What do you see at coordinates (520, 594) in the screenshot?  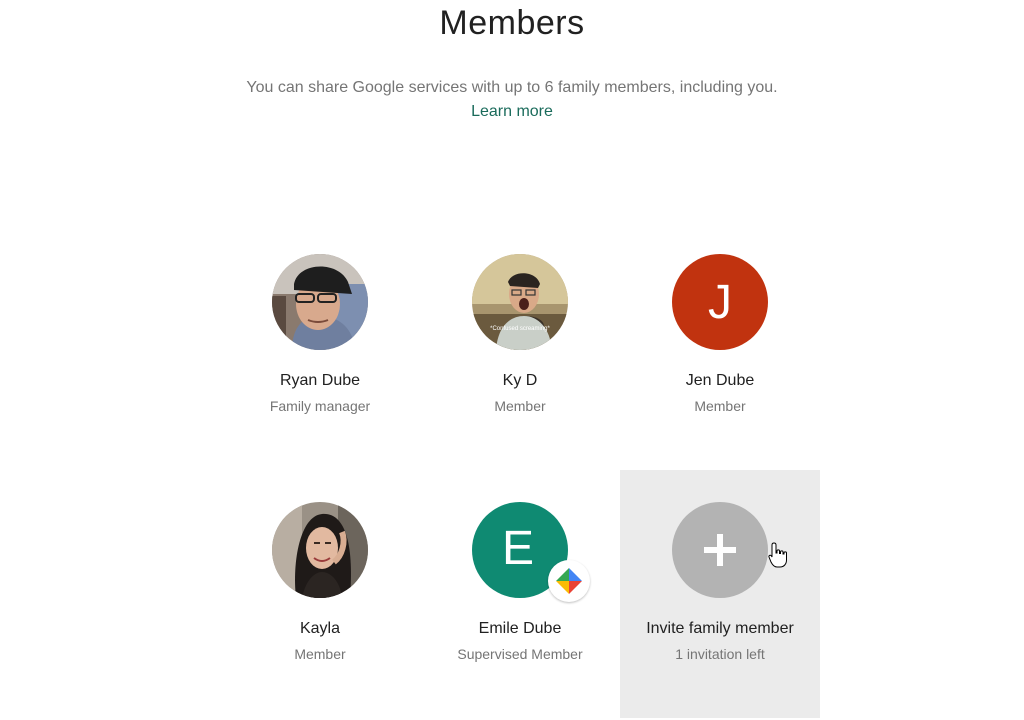 I see `member-card-emile-dube: E Emile Dube Supervised Member` at bounding box center [520, 594].